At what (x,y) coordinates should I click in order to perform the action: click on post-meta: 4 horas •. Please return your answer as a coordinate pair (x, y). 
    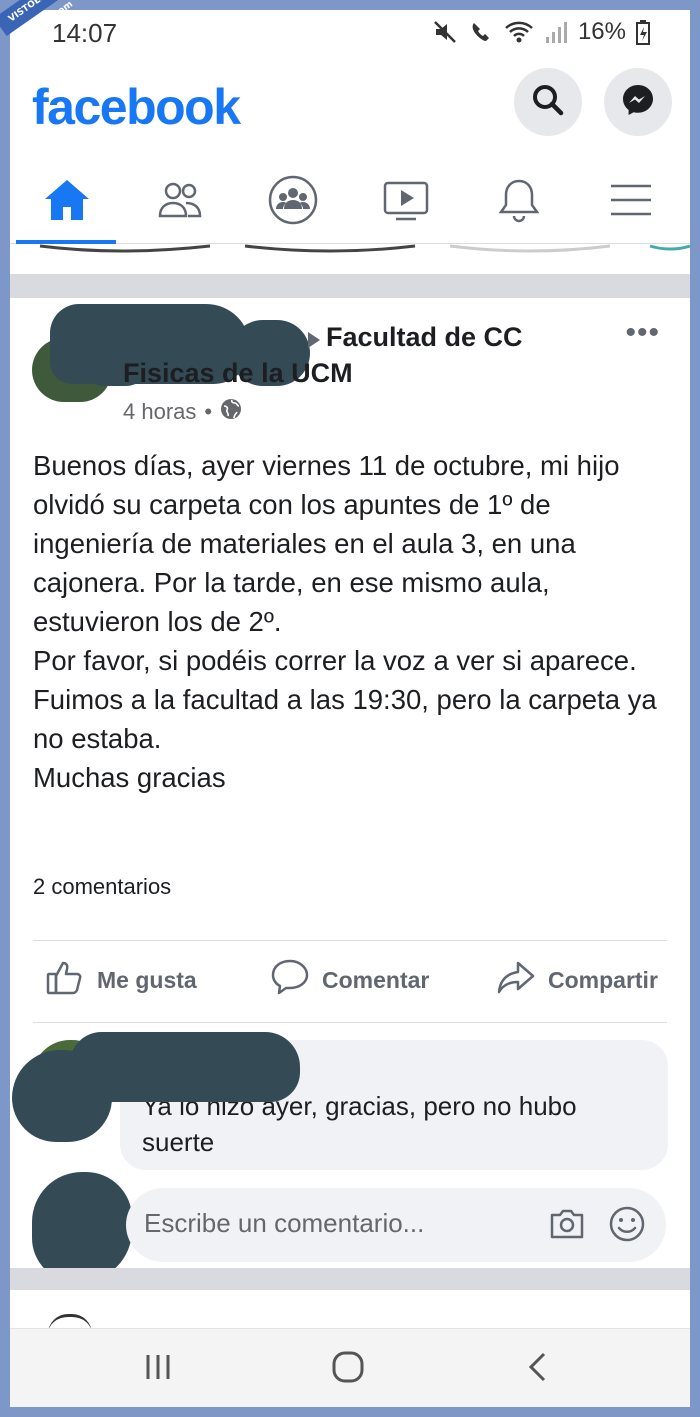
    Looking at the image, I should click on (182, 412).